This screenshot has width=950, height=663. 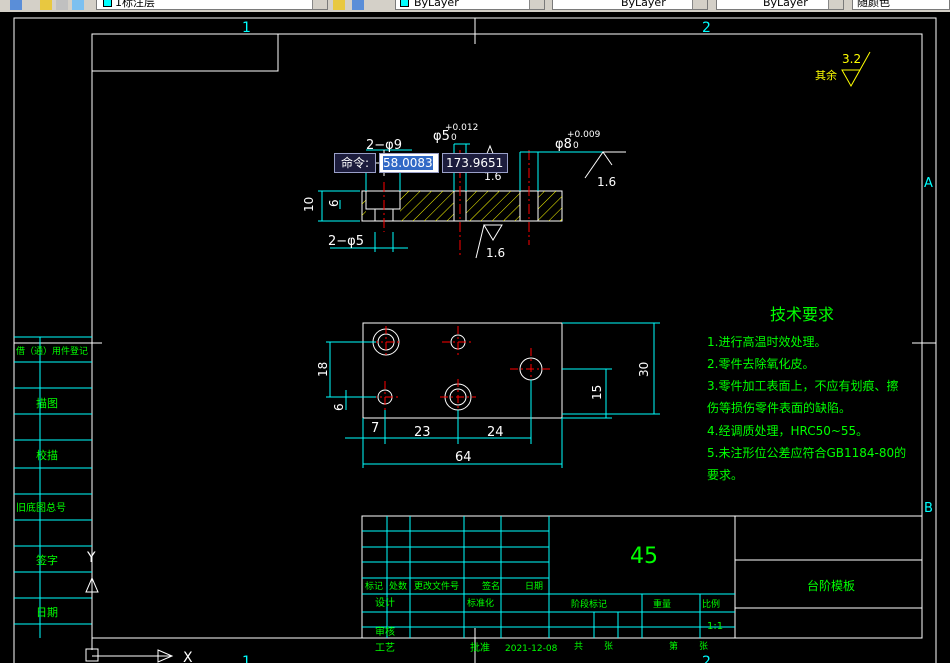 I want to click on old-base-label: 旧底图总号, so click(x=41, y=507).